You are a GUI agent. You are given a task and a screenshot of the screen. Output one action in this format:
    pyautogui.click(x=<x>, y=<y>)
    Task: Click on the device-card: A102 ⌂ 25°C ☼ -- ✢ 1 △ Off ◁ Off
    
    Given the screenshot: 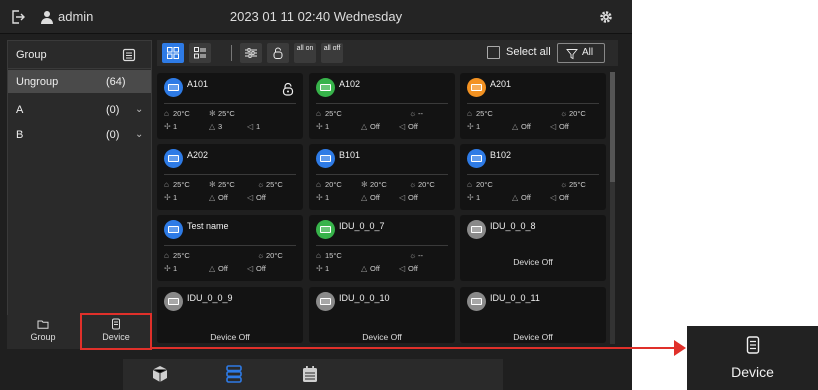 What is the action you would take?
    pyautogui.click(x=382, y=106)
    